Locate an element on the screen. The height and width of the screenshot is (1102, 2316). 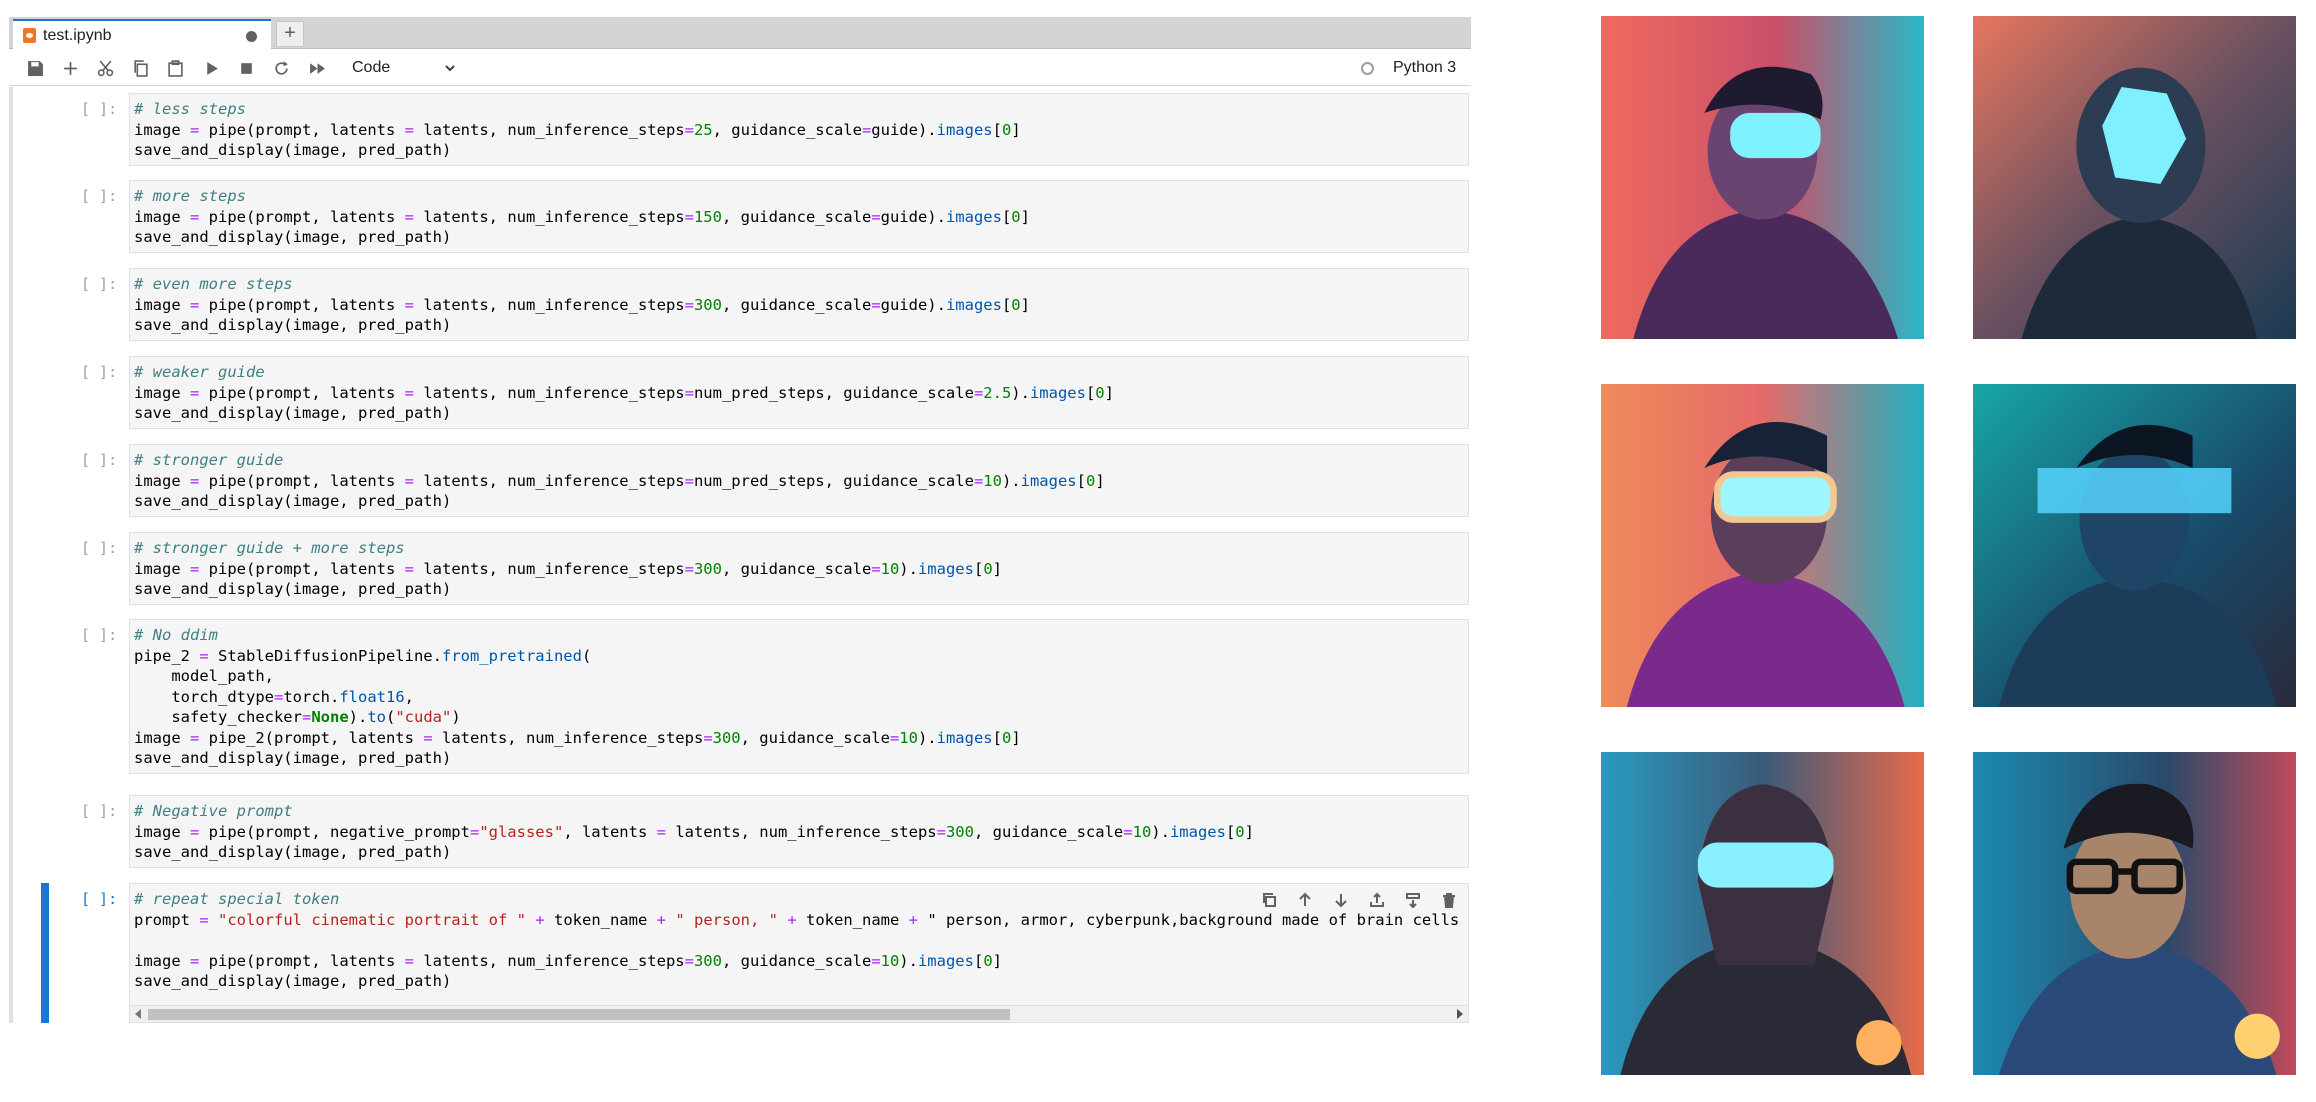
kernel-name: Python 3 is located at coordinates (1424, 68).